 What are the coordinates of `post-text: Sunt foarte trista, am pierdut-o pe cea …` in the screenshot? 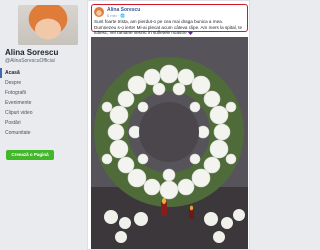 It's located at (169, 27).